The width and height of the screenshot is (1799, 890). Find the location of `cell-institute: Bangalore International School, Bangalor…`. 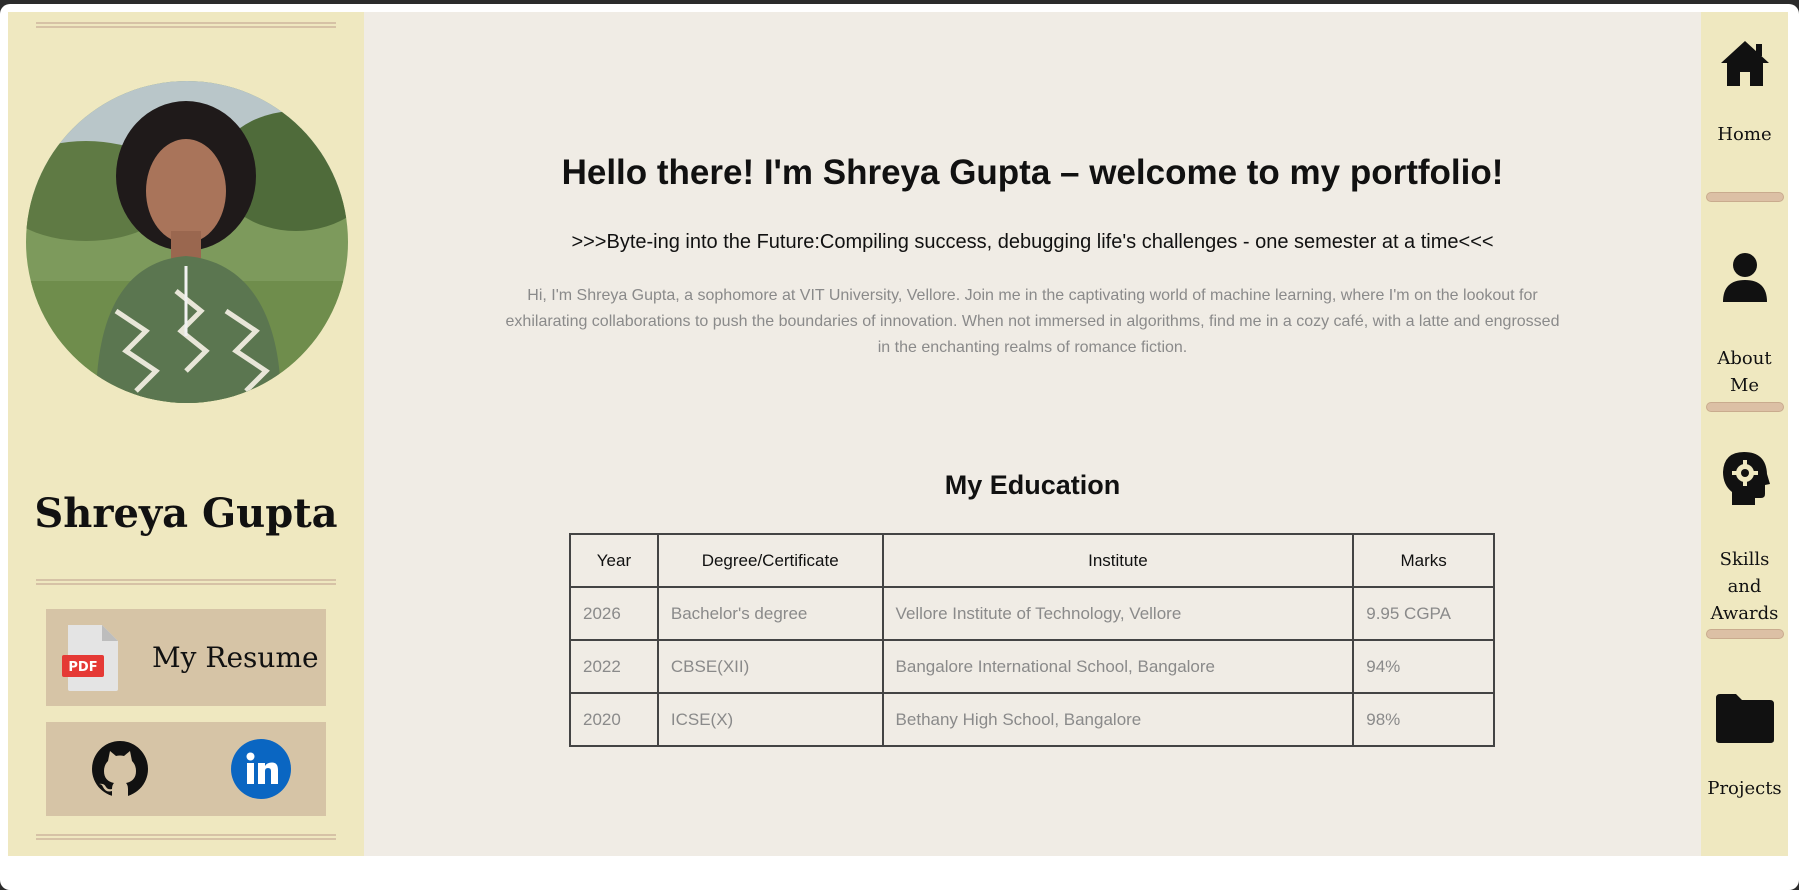

cell-institute: Bangalore International School, Bangalor… is located at coordinates (1118, 666).